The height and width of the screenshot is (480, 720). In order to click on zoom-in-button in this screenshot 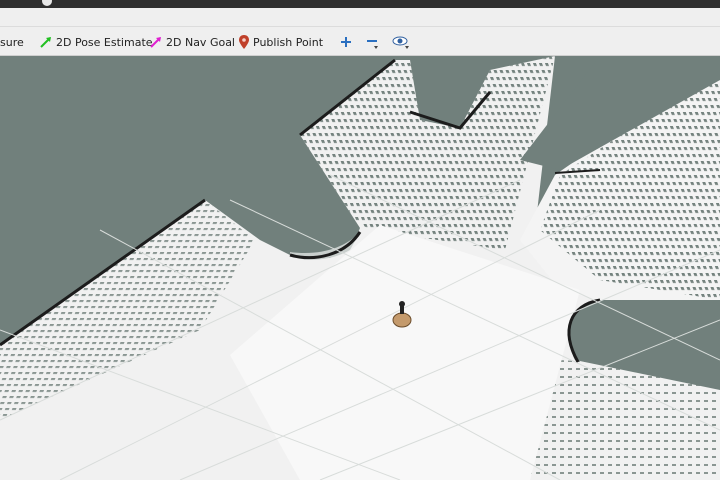, I will do `click(346, 42)`.